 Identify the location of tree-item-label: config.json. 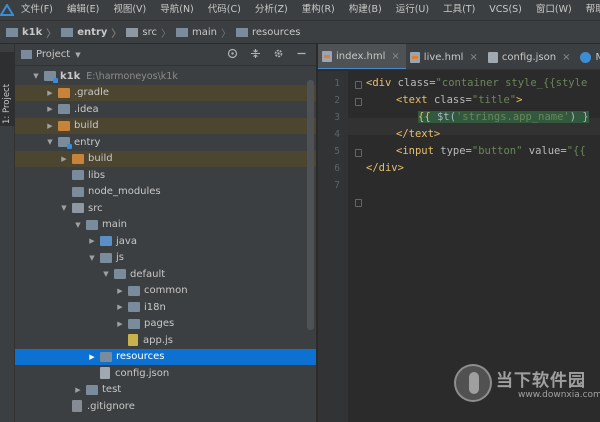
(142, 373).